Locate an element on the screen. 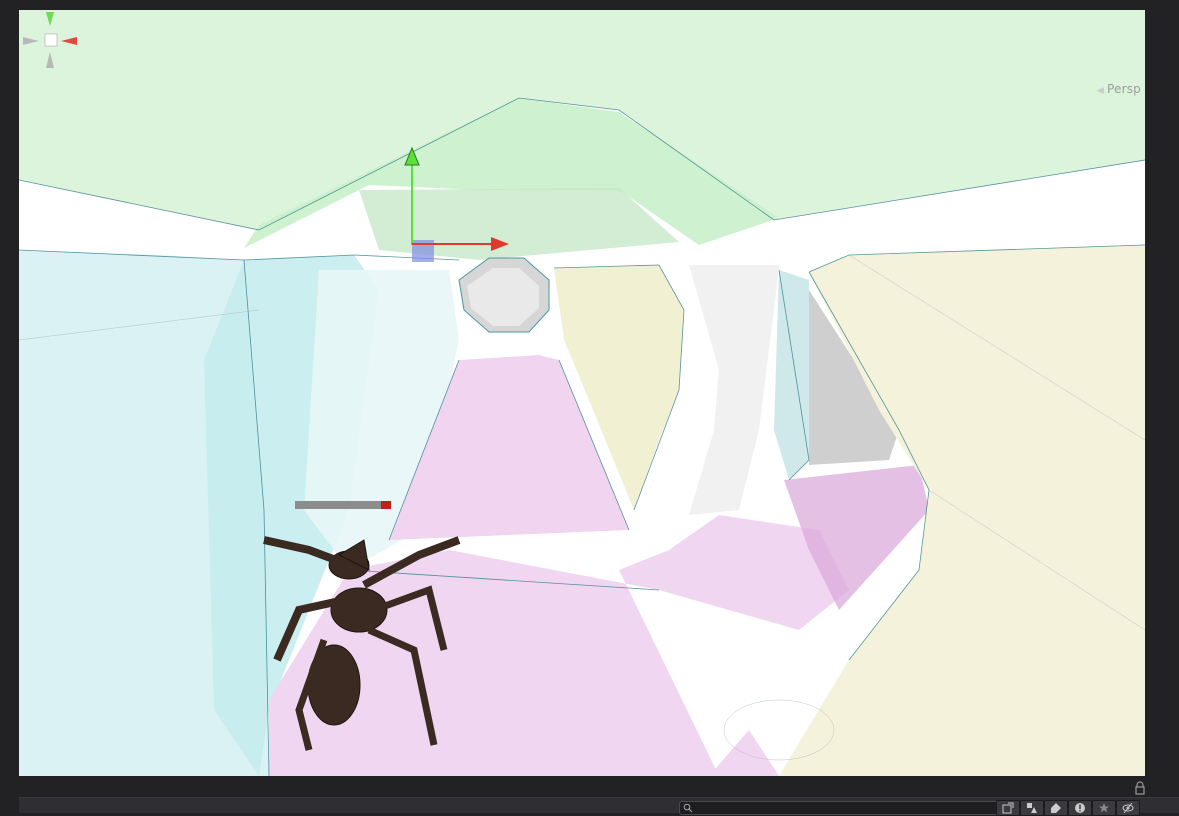 Image resolution: width=1179 pixels, height=816 pixels. label-tag-icon is located at coordinates (1056, 808).